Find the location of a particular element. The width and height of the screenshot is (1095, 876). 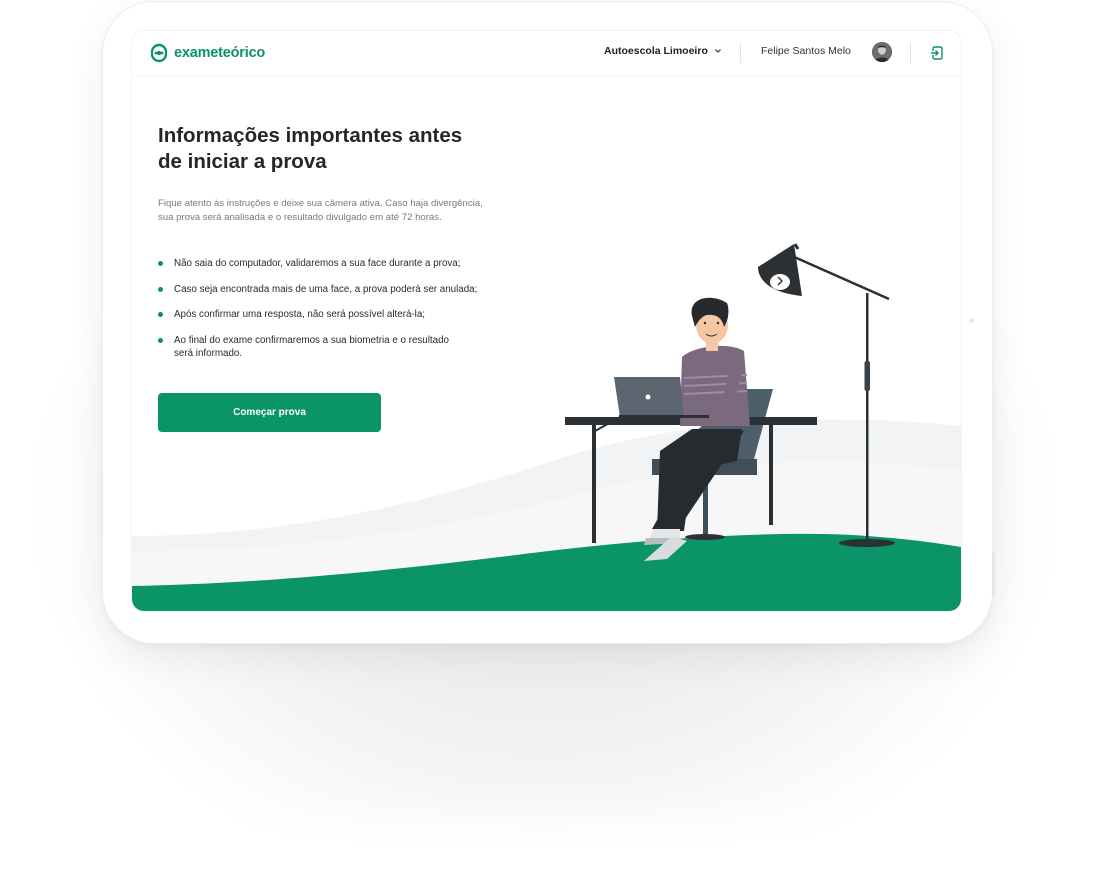

user-avatar is located at coordinates (882, 52).